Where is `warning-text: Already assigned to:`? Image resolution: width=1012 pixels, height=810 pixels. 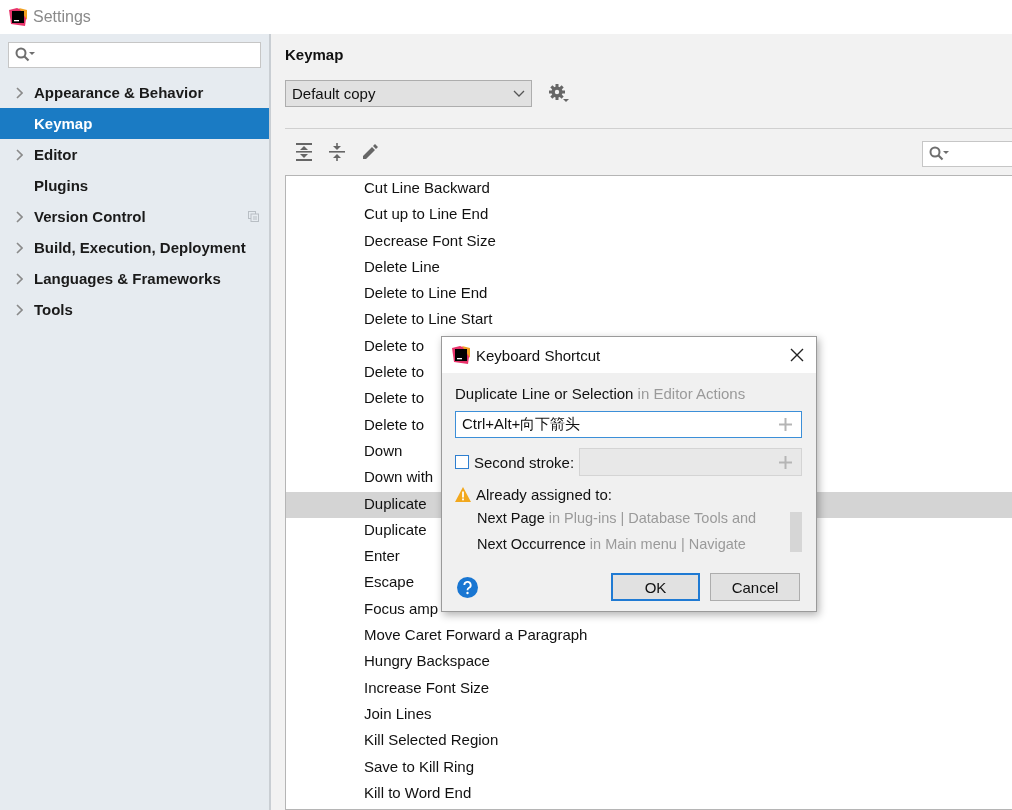 warning-text: Already assigned to: is located at coordinates (544, 494).